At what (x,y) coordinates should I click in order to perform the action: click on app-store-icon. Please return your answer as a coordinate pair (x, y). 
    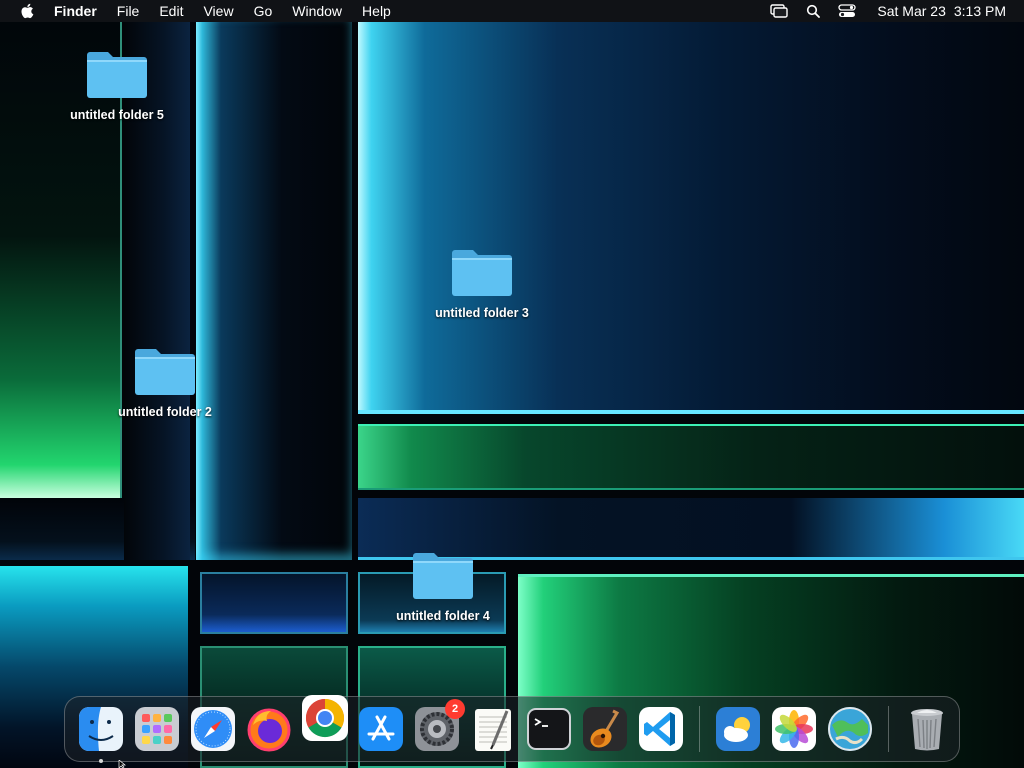
    Looking at the image, I should click on (381, 729).